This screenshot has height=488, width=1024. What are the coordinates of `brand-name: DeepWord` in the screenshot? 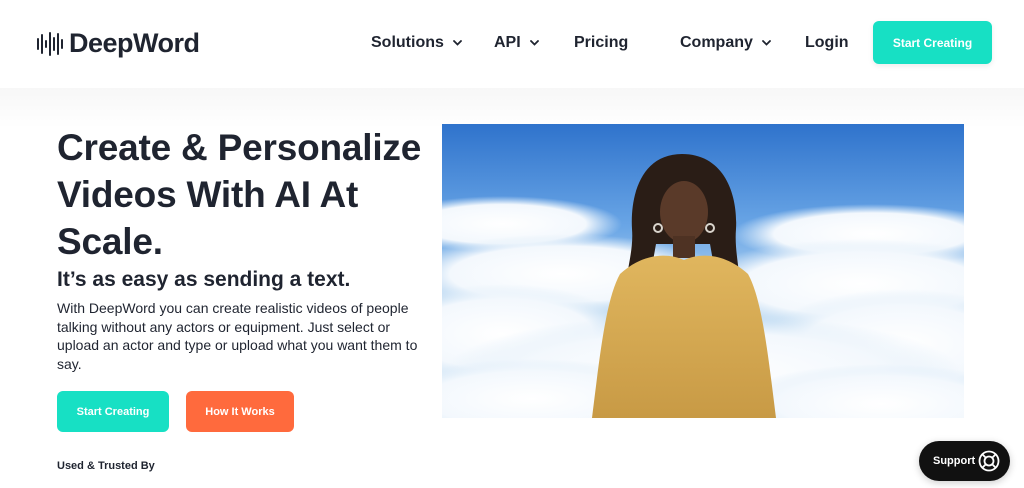 It's located at (134, 43).